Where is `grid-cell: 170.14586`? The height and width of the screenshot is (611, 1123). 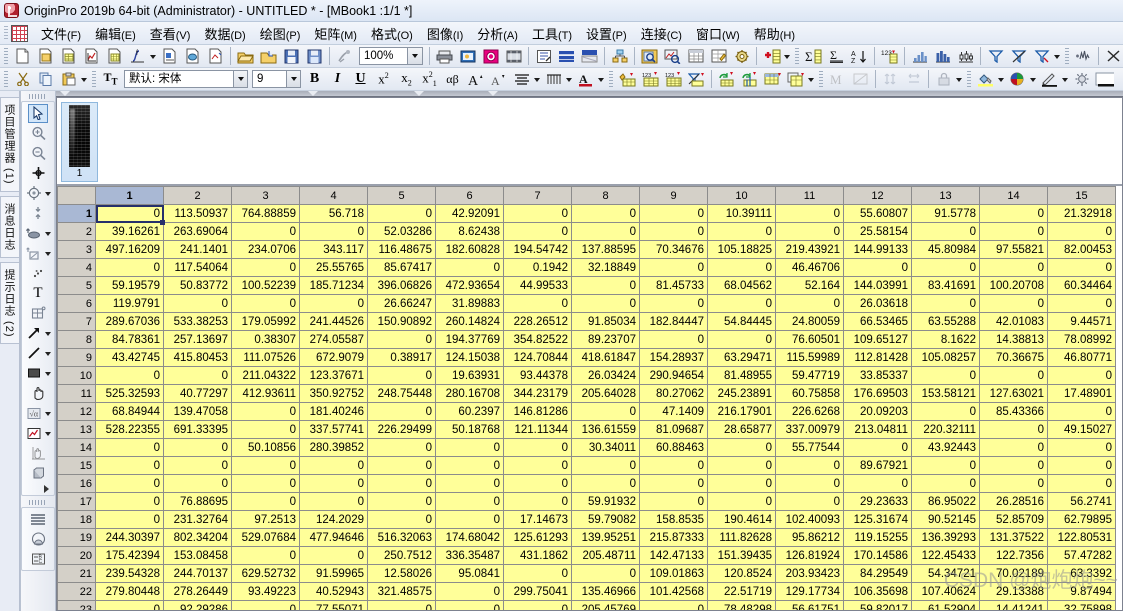 grid-cell: 170.14586 is located at coordinates (877, 555).